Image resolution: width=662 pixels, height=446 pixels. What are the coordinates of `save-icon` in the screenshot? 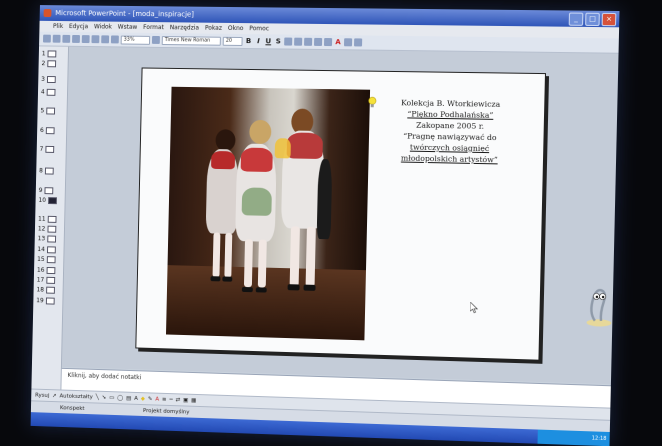 It's located at (66, 39).